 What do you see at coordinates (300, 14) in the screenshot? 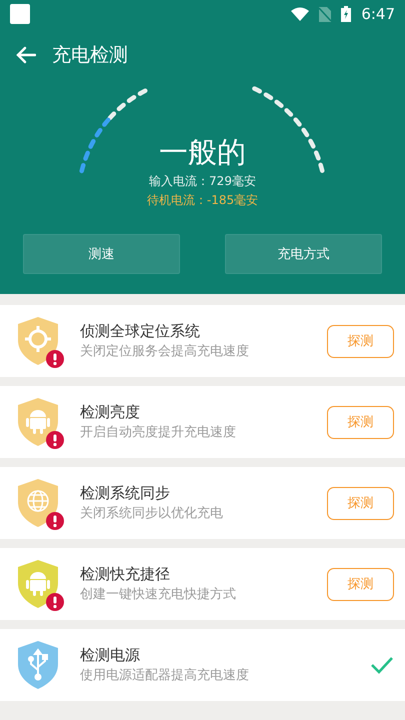
I see `wifi-icon` at bounding box center [300, 14].